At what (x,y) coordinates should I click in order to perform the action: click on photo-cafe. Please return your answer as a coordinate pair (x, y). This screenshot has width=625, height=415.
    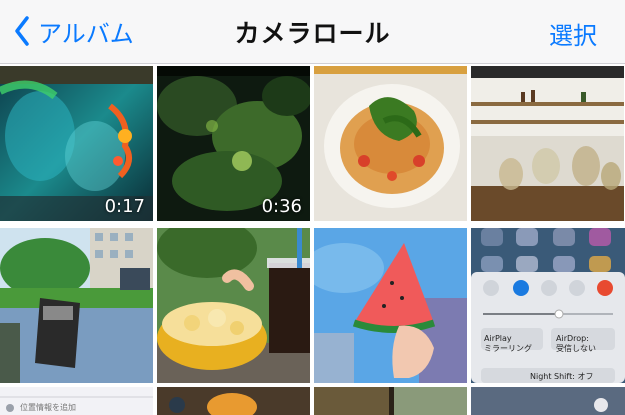
    Looking at the image, I should click on (547, 143).